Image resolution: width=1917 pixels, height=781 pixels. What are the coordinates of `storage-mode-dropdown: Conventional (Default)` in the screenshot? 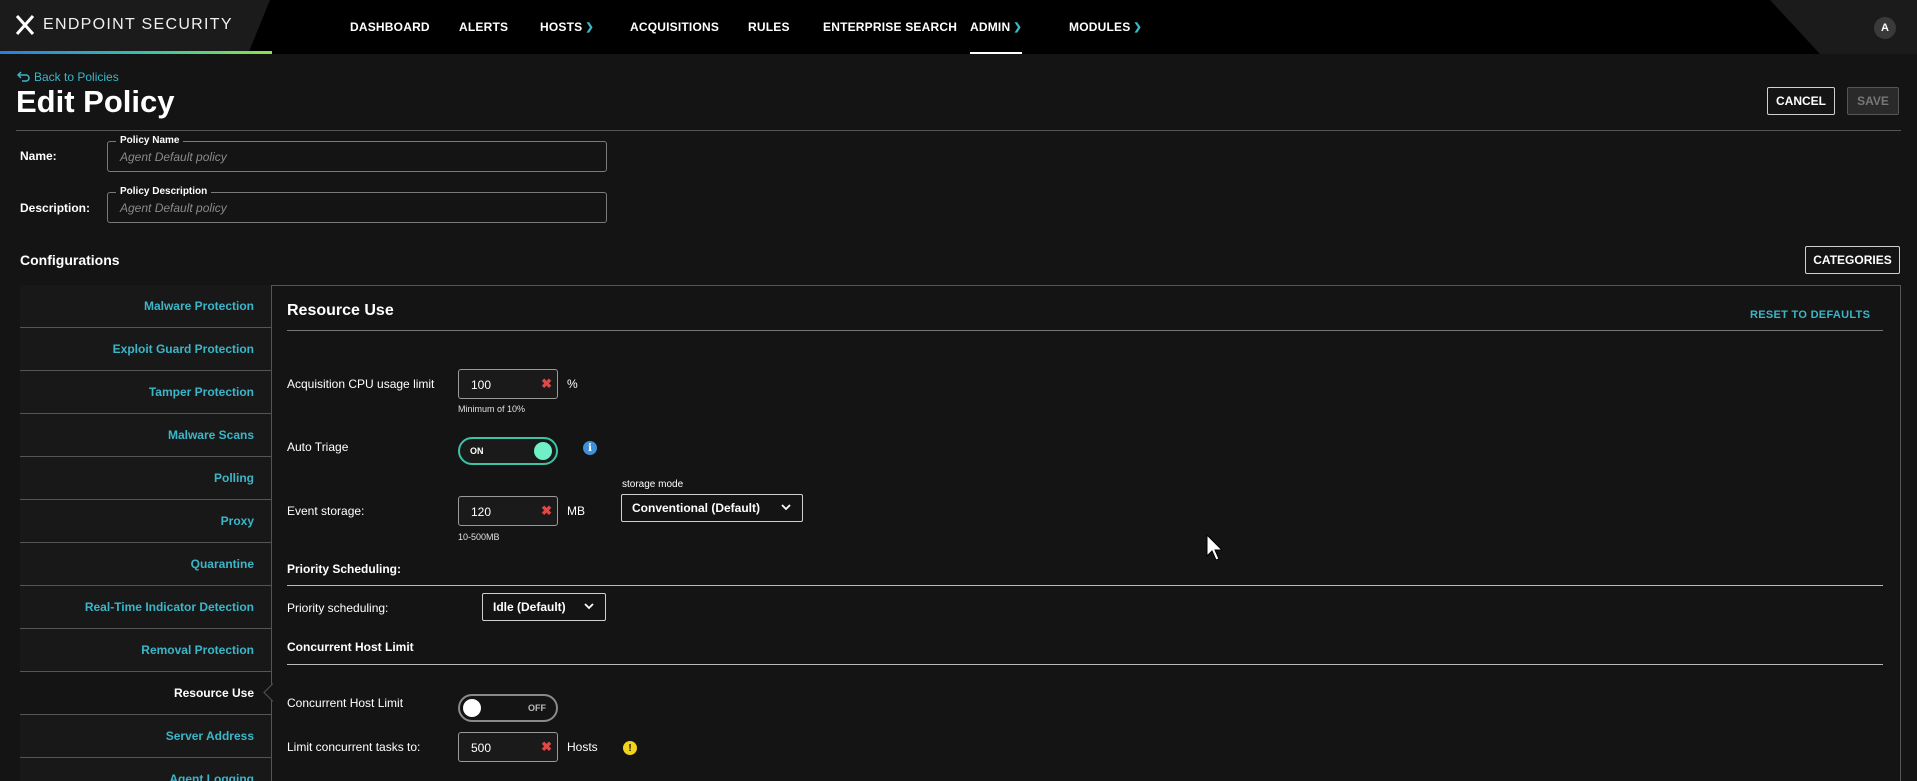 It's located at (712, 508).